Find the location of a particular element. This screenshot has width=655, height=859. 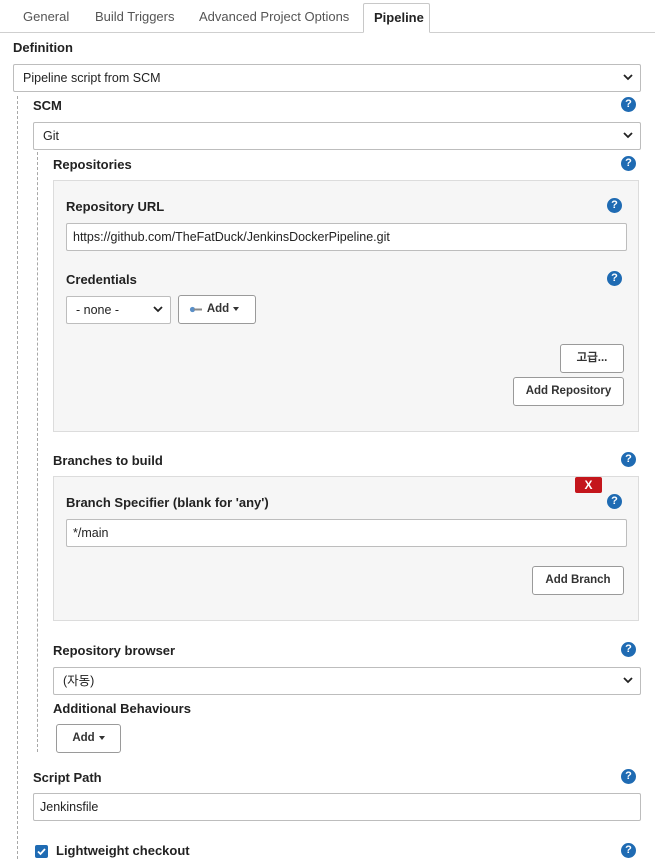

key-icon is located at coordinates (196, 315).